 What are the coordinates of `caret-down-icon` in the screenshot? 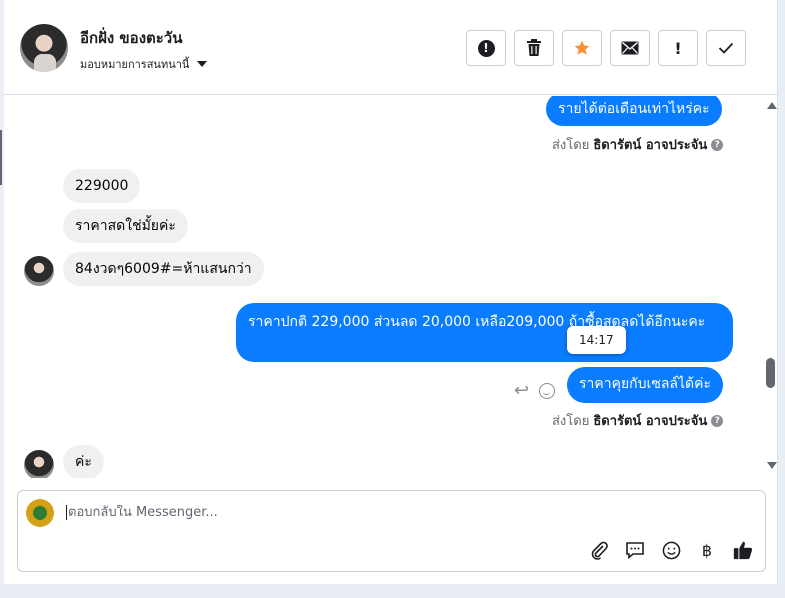 It's located at (202, 64).